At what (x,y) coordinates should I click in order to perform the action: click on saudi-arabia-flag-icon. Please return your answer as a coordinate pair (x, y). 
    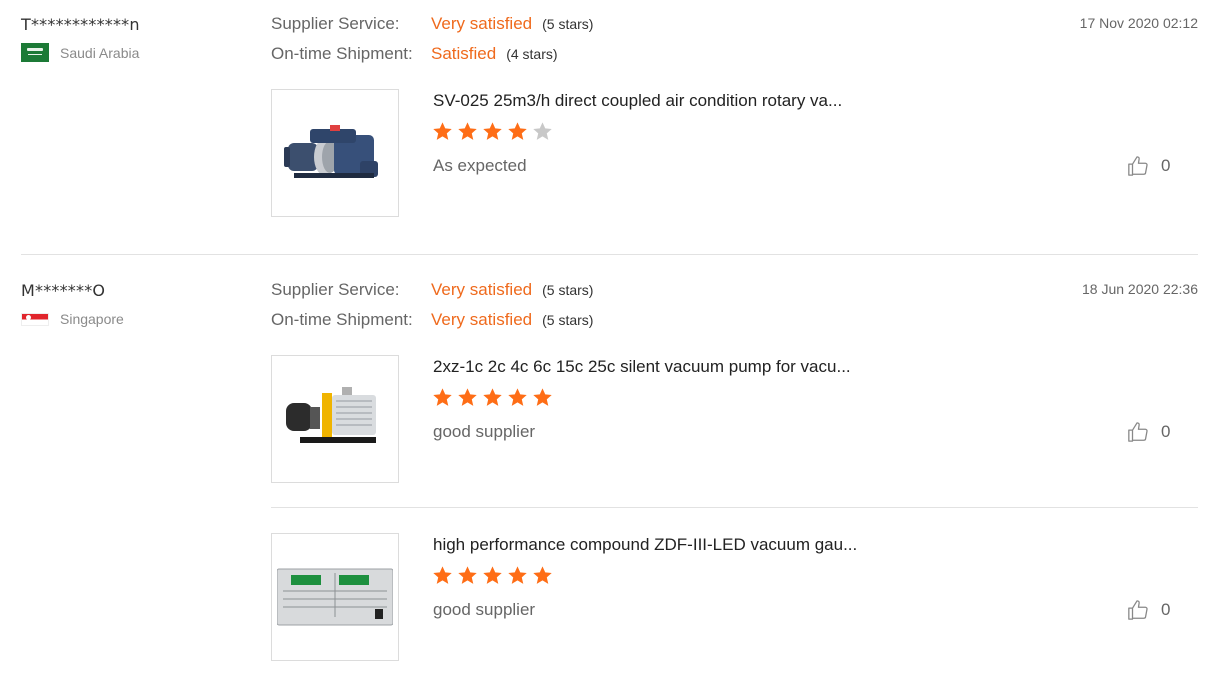
    Looking at the image, I should click on (35, 52).